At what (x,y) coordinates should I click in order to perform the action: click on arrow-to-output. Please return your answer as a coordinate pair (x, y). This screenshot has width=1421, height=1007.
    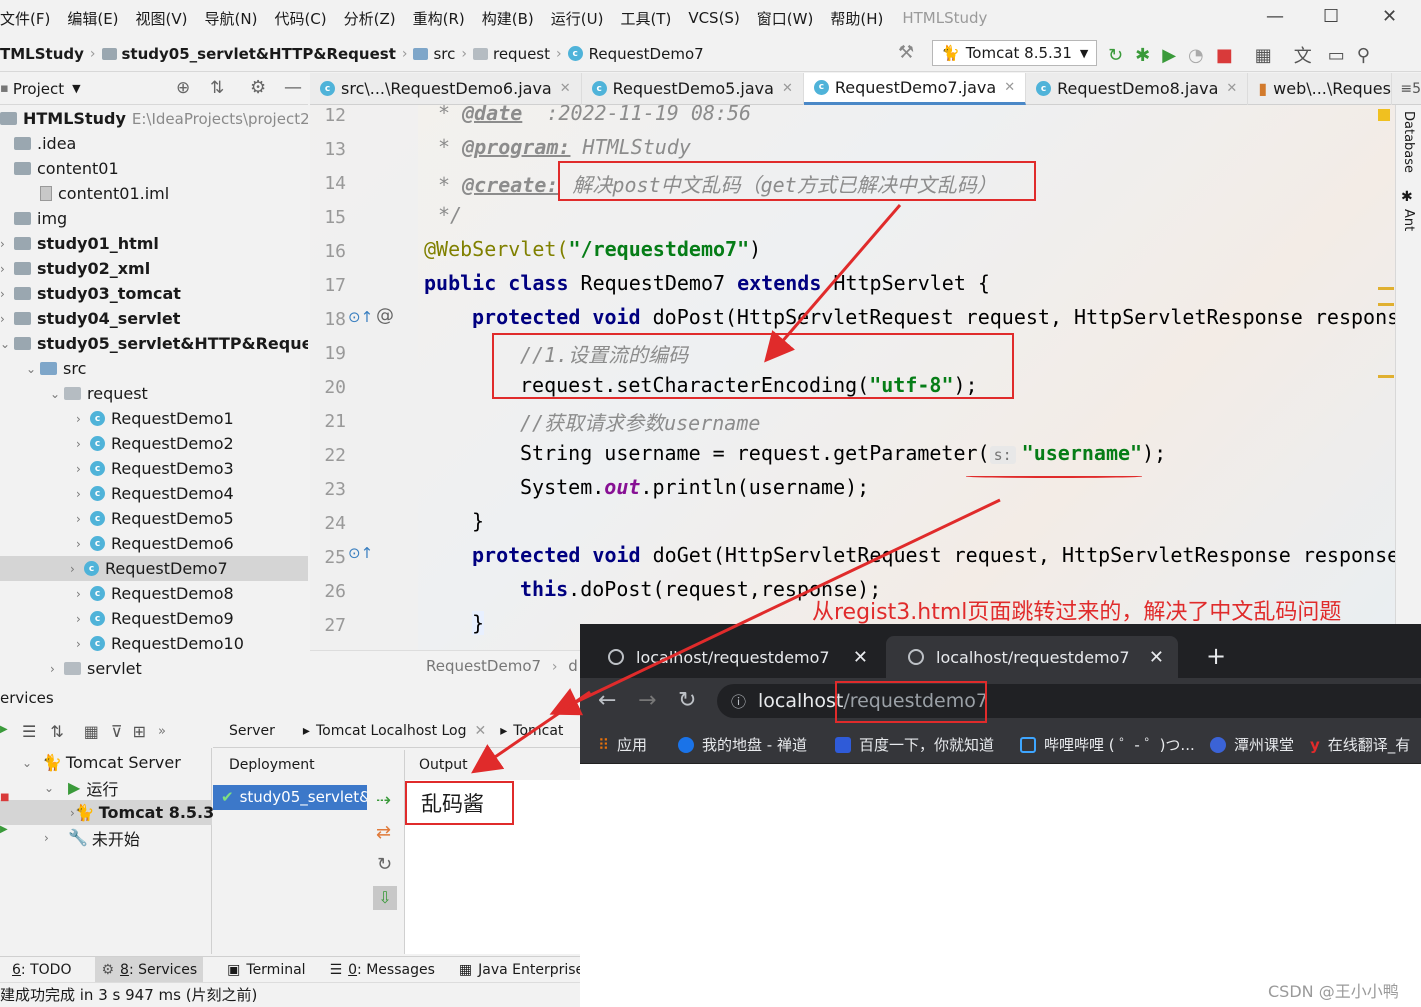
    Looking at the image, I should click on (531, 732).